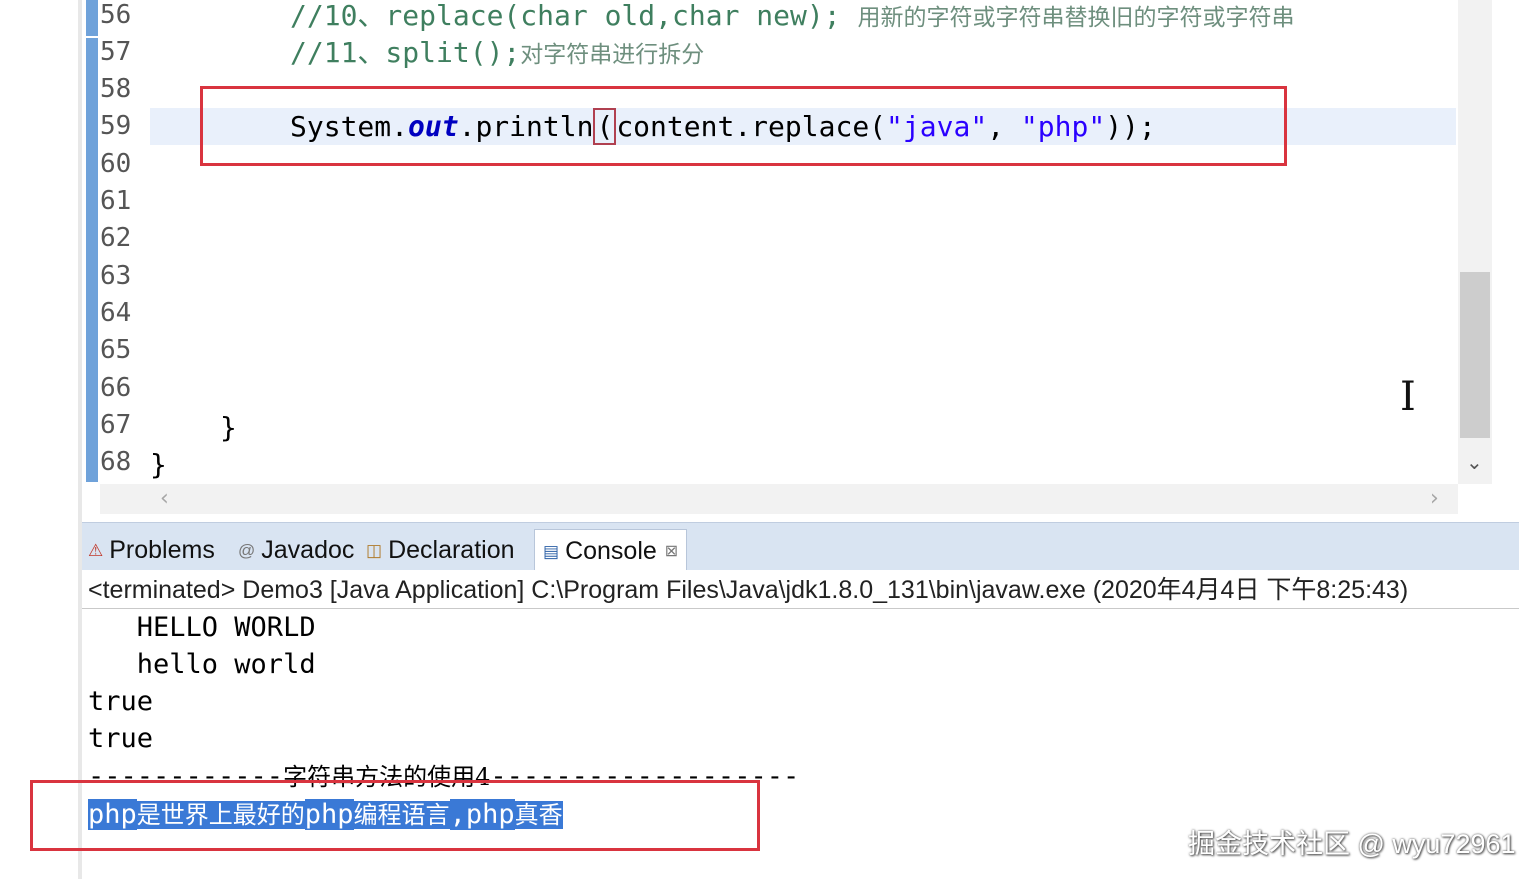  Describe the element at coordinates (1076, 18) in the screenshot. I see `comment-text: 用新的字符或字符串替换旧的字符或字符串` at that location.